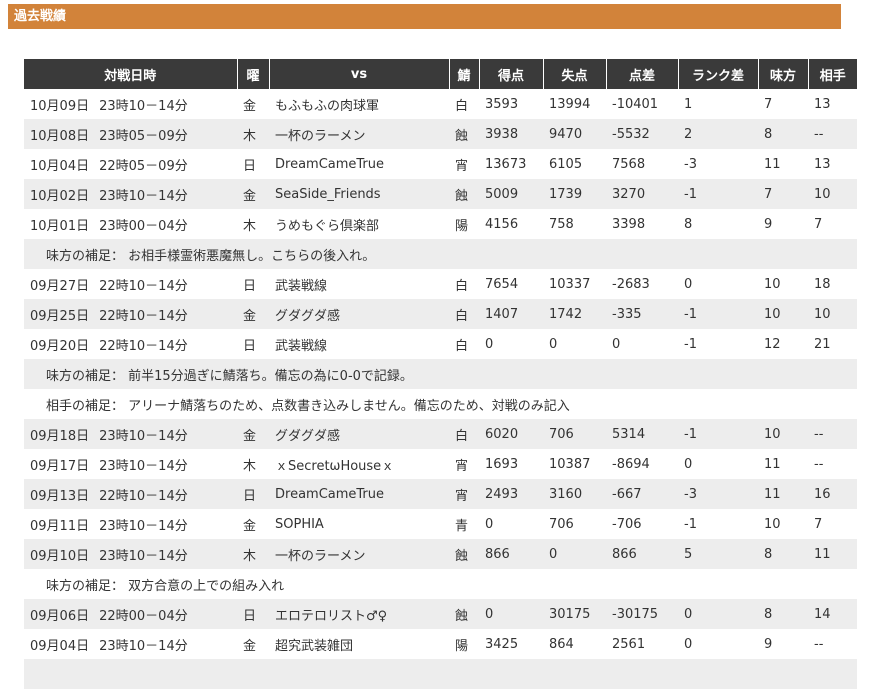  What do you see at coordinates (832, 494) in the screenshot?
I see `opponent-count-cell: 16` at bounding box center [832, 494].